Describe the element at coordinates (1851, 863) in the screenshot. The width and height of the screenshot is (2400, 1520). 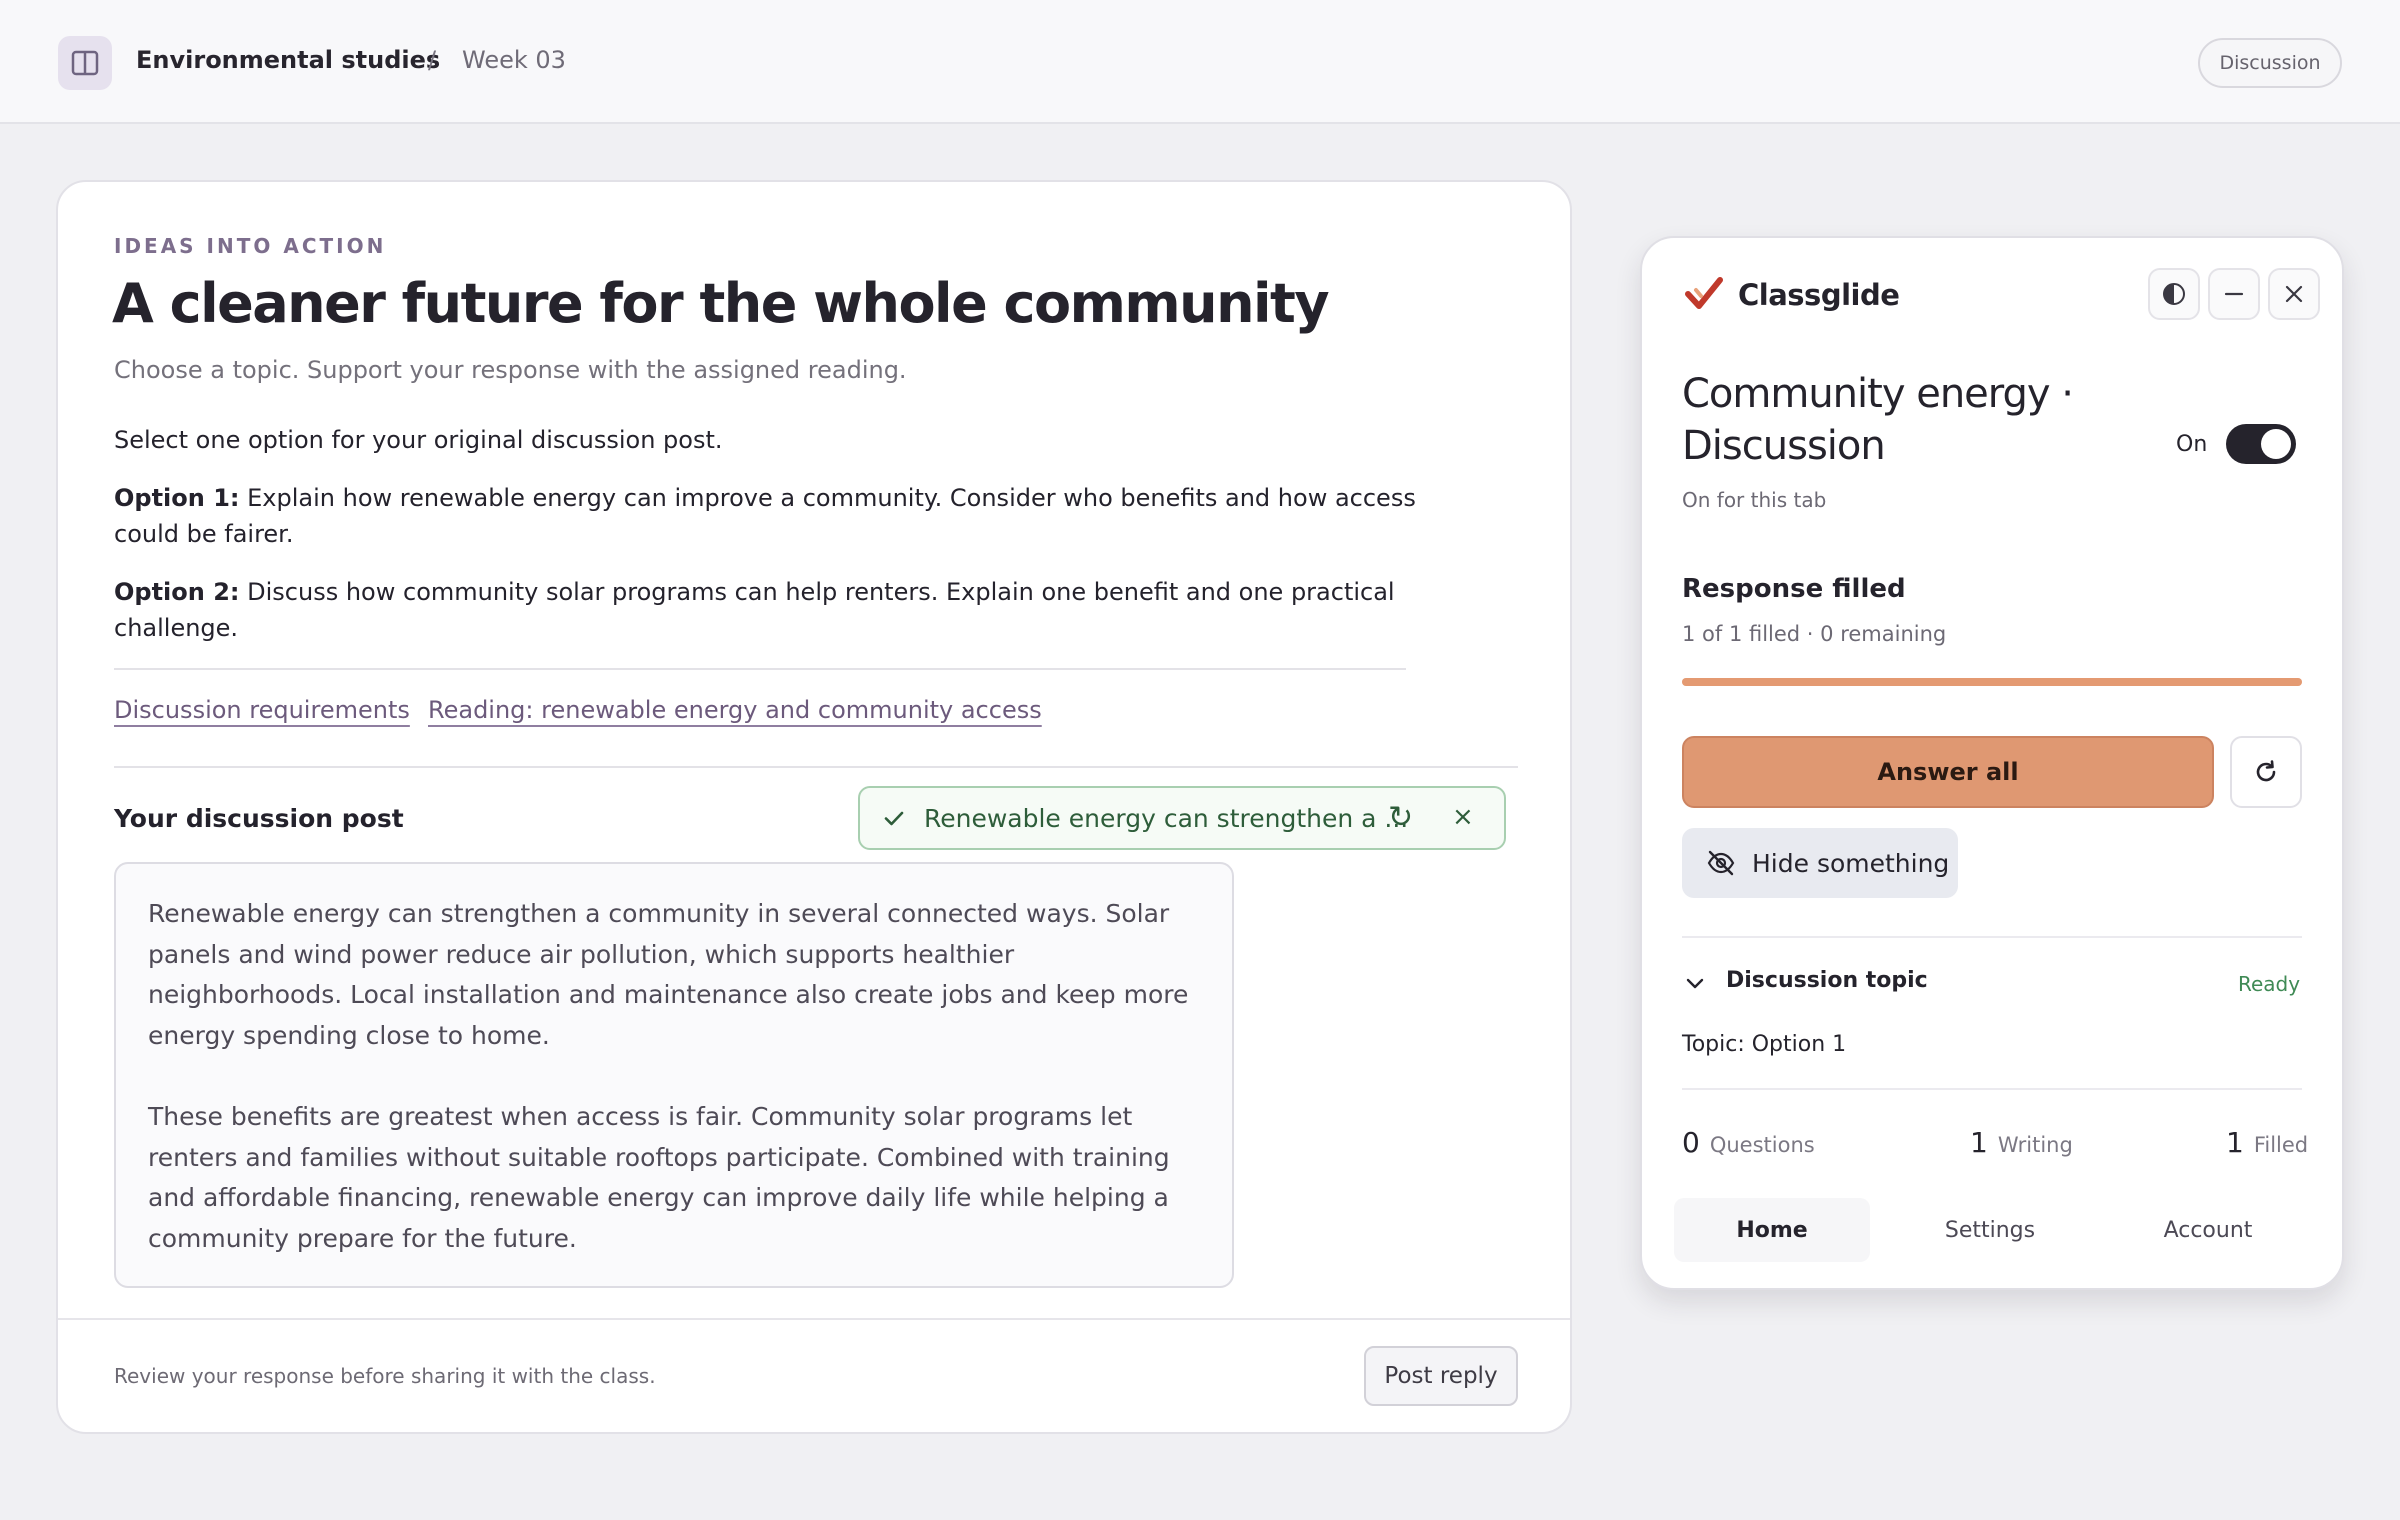
I see `hide-something-label: Hide something` at that location.